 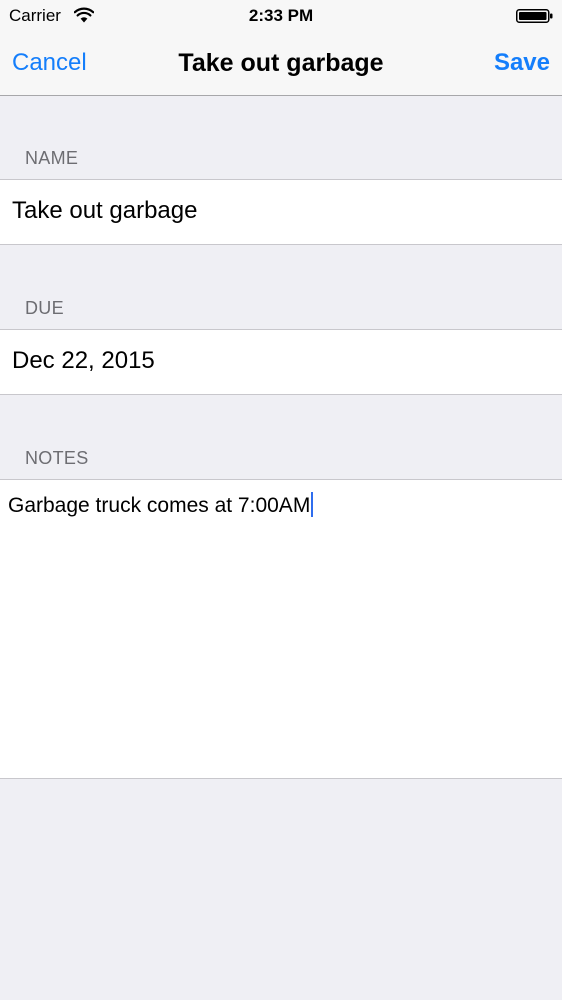 I want to click on due-date-value: Dec 22, 2015, so click(x=83, y=360).